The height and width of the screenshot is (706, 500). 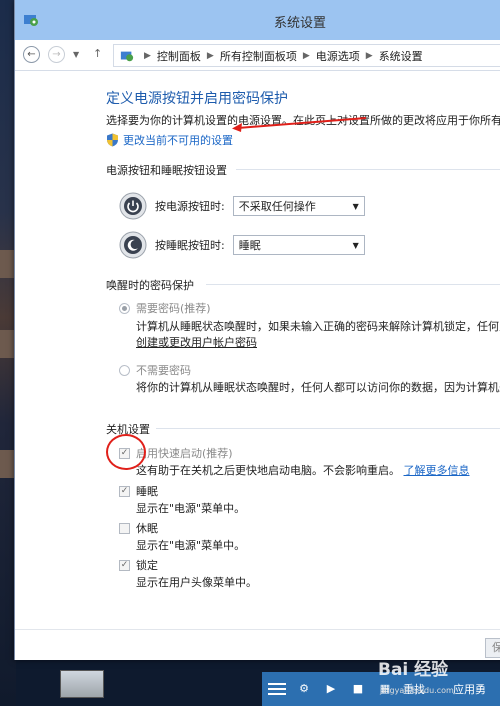 I want to click on power-button-action-select: 不采取任何操作 ▼, so click(x=298, y=206).